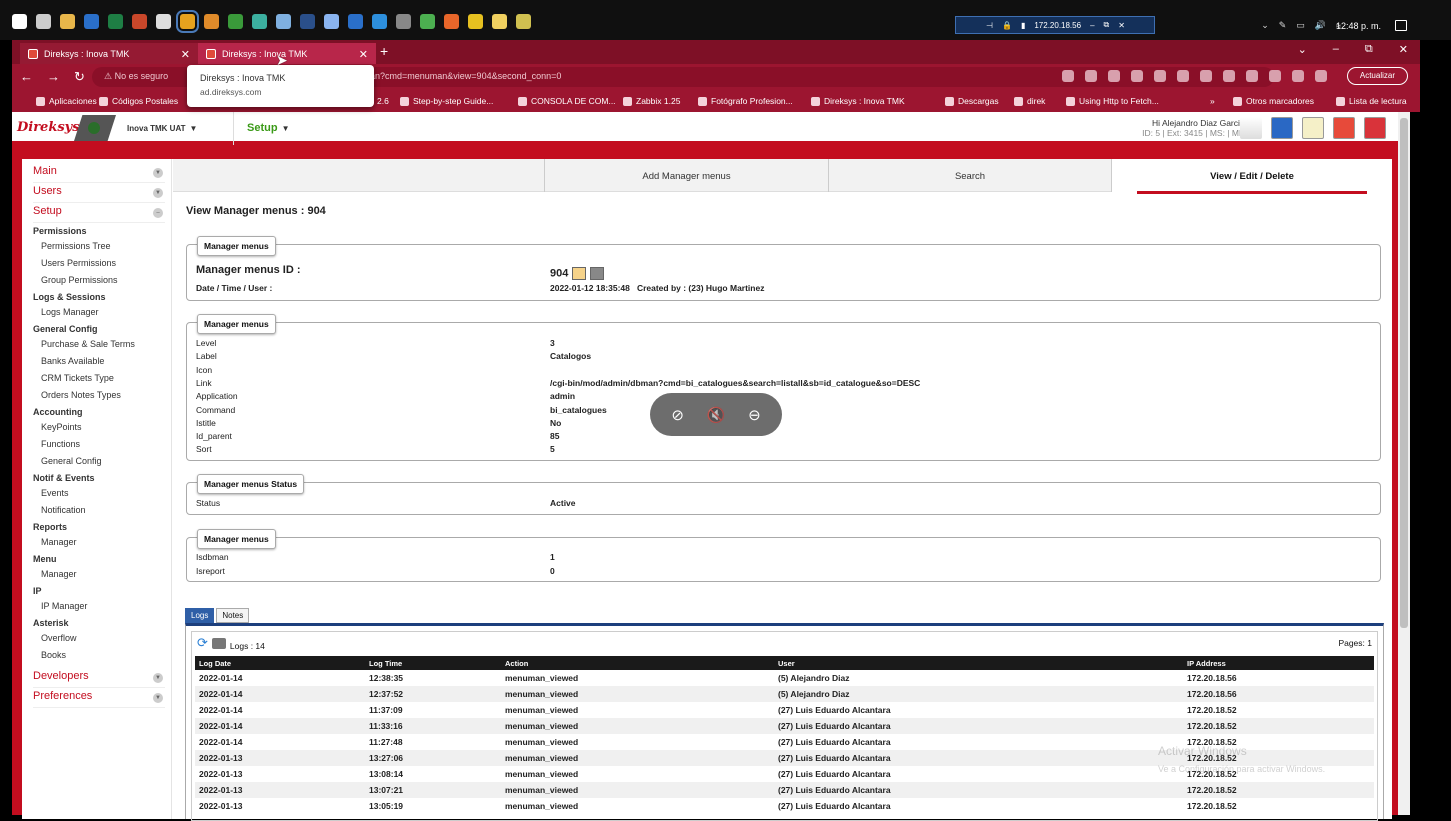 The height and width of the screenshot is (821, 1451). I want to click on sidebar-item: Overflow, so click(102, 638).